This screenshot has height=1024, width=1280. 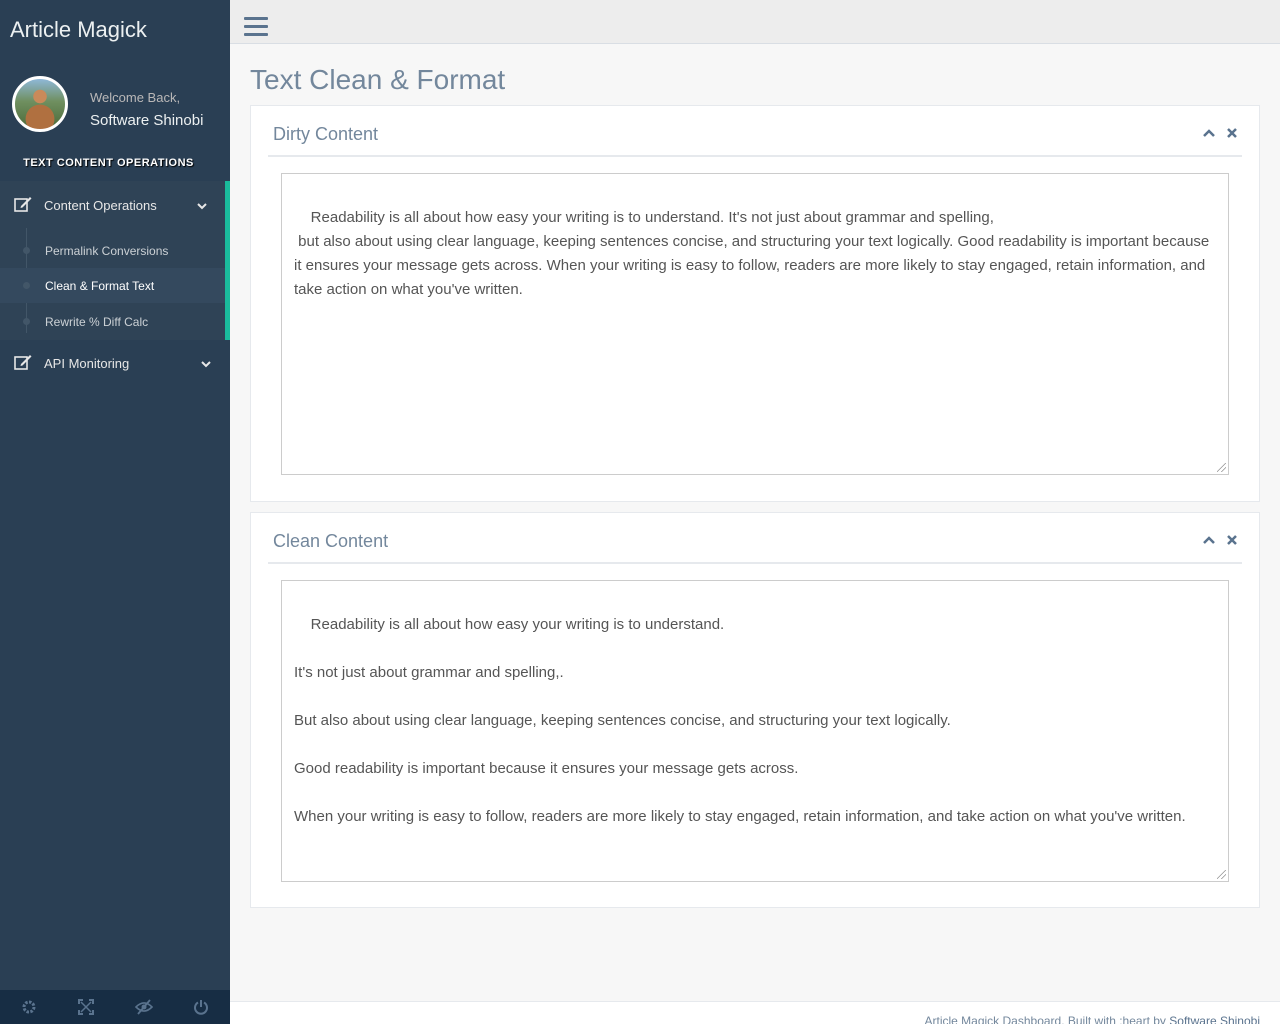 I want to click on eye-slash-icon, so click(x=144, y=1007).